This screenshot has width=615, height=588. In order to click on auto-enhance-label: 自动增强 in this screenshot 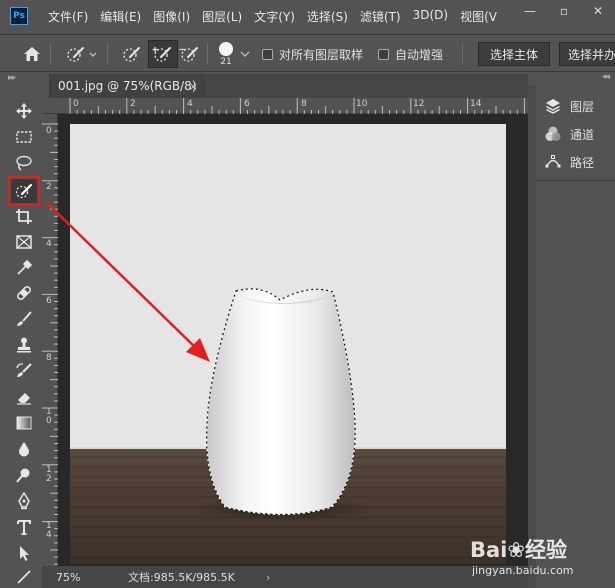, I will do `click(419, 54)`.